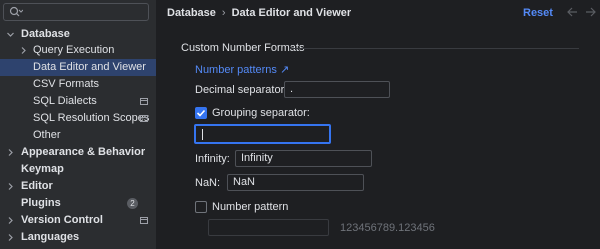 The image size is (600, 249). What do you see at coordinates (250, 207) in the screenshot?
I see `number-pattern-label: Number pattern` at bounding box center [250, 207].